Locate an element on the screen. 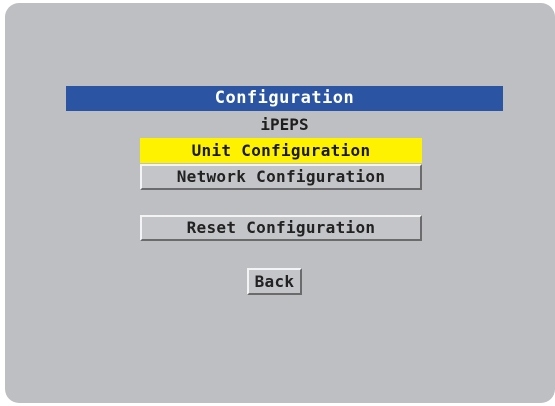 Image resolution: width=555 pixels, height=406 pixels. reset-configuration-button: Reset Configuration is located at coordinates (281, 228).